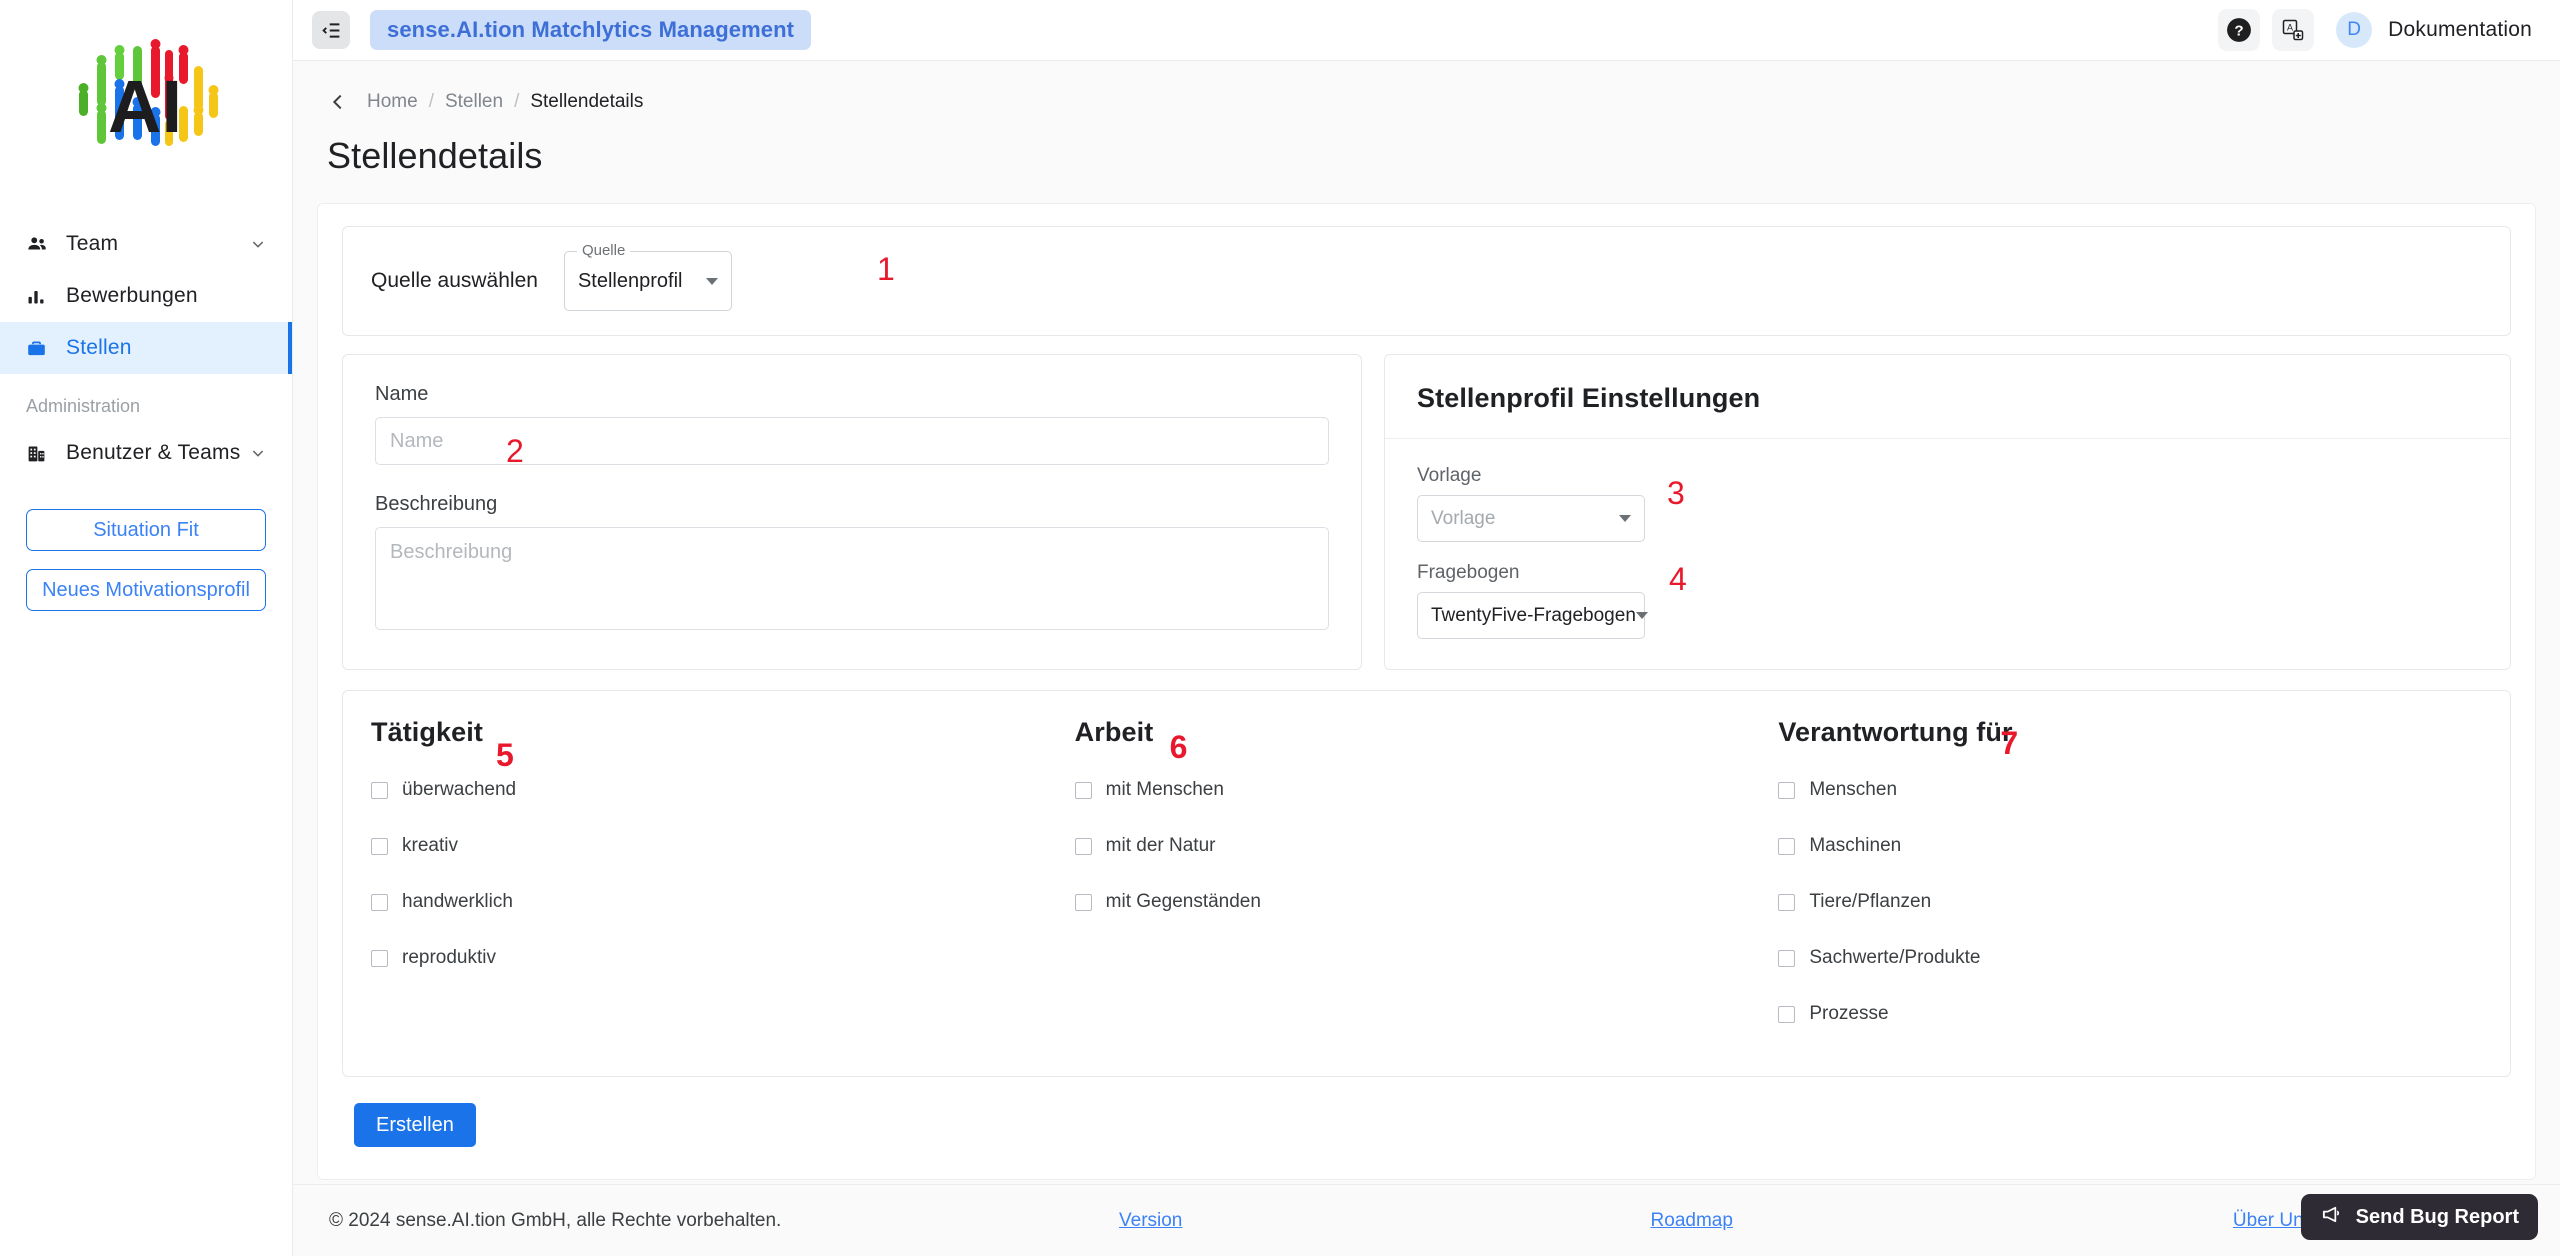 The height and width of the screenshot is (1256, 2560). Describe the element at coordinates (723, 902) in the screenshot. I see `checkbox-row: handwerklich` at that location.